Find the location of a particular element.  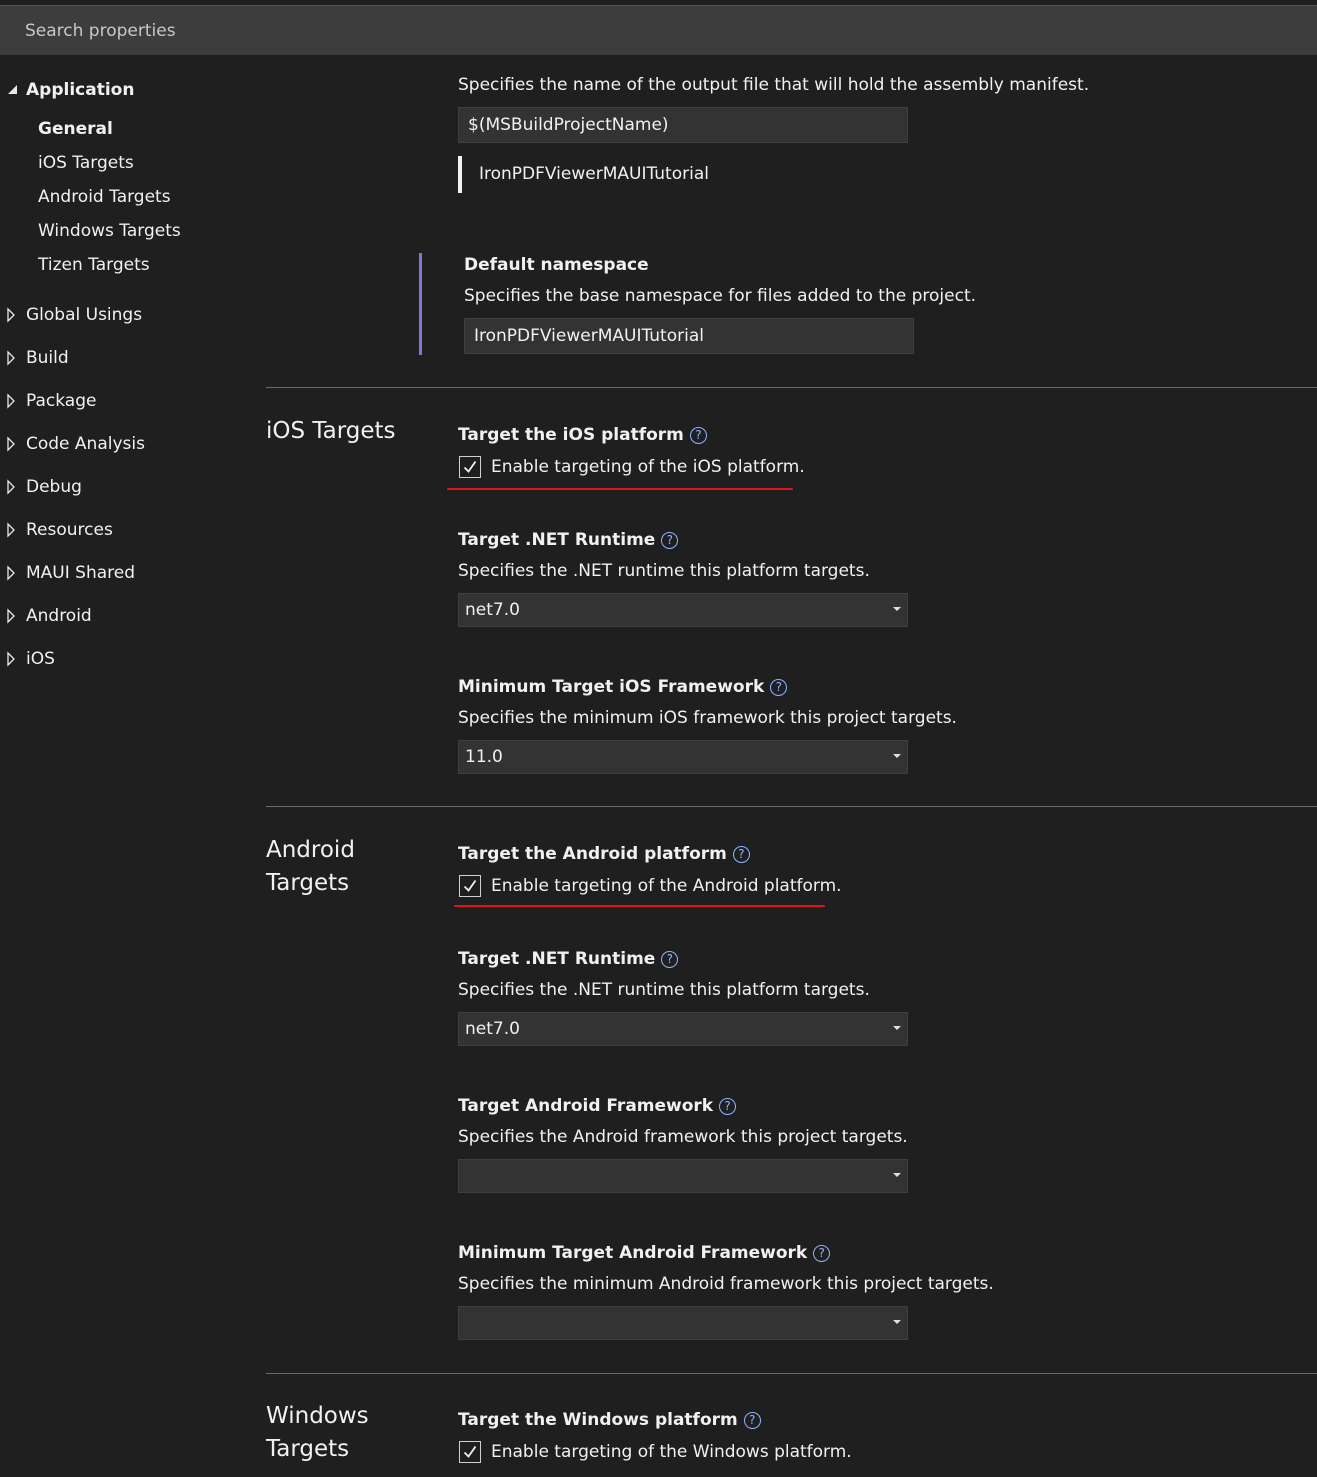

windows-platform-checkbox is located at coordinates (470, 1452).